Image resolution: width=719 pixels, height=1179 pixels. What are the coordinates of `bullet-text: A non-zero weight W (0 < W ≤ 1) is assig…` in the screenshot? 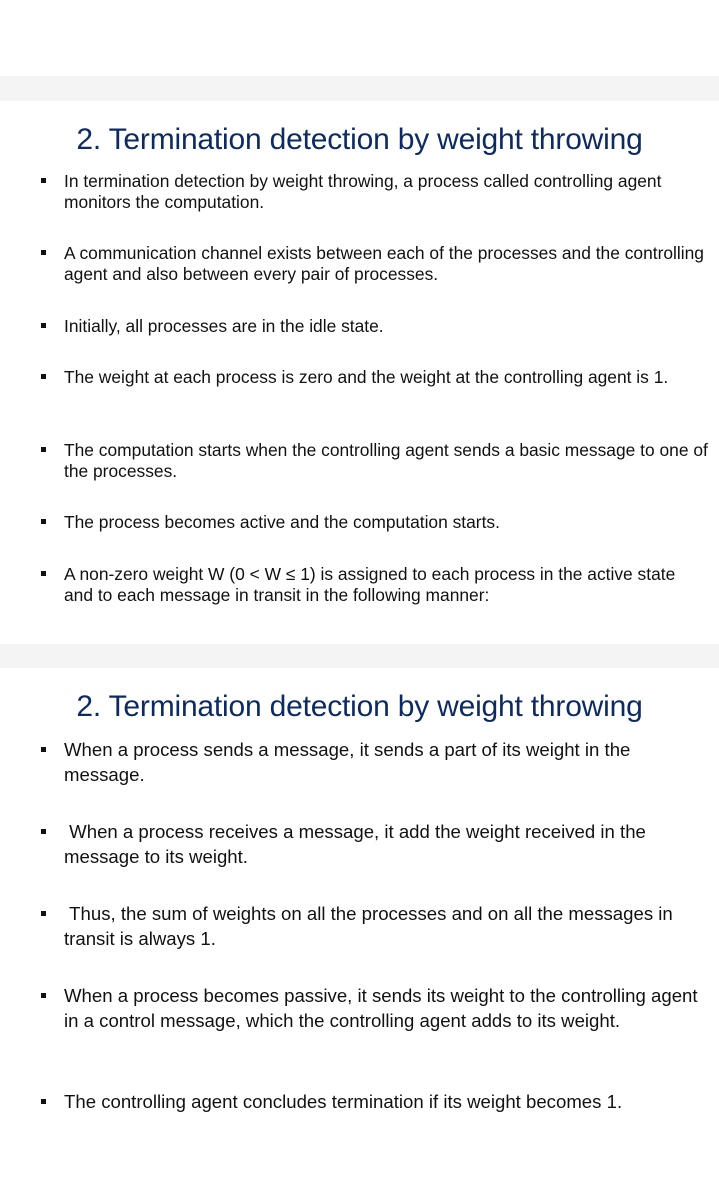 It's located at (370, 584).